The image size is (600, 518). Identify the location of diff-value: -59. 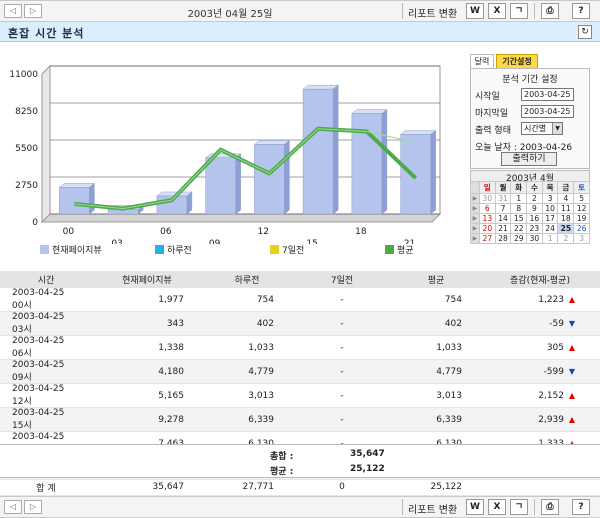
(556, 323).